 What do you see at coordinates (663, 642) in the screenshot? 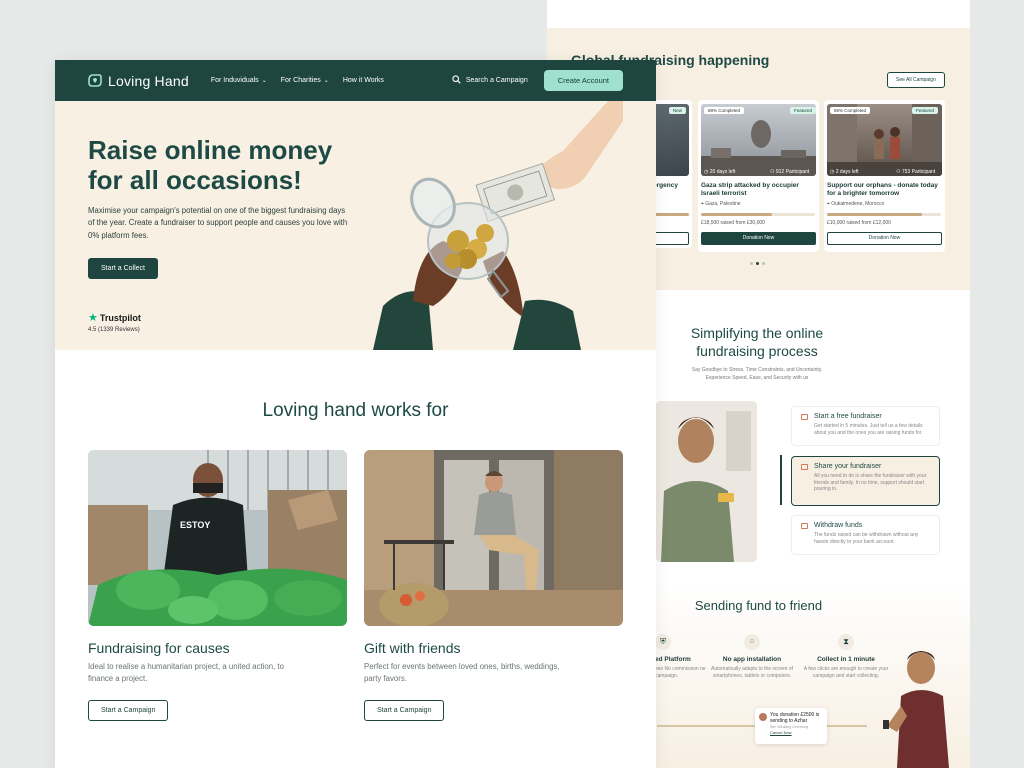
I see `shield-icon: ⛨` at bounding box center [663, 642].